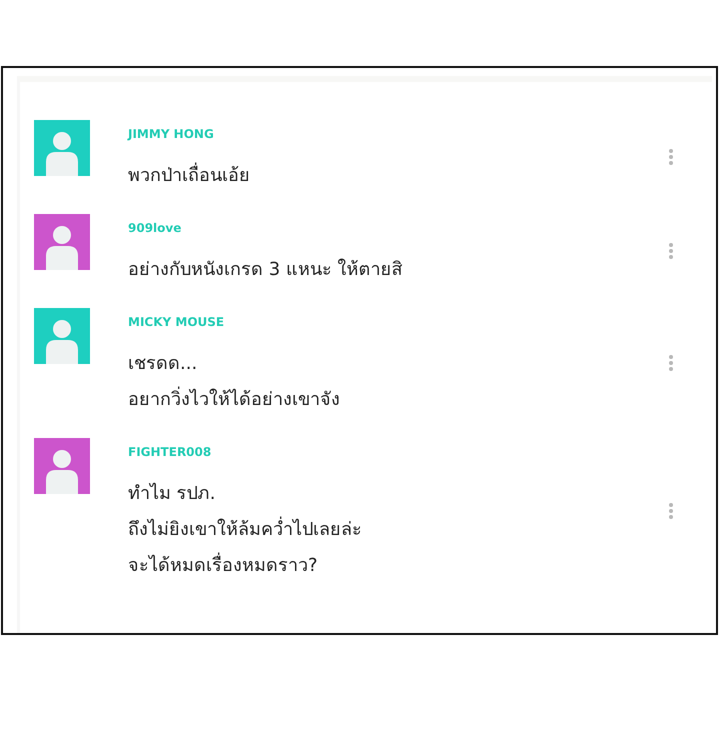  I want to click on comment-text: อย่างกับหนังเกรด 3 แหนะ ให้ตายสิ, so click(266, 270).